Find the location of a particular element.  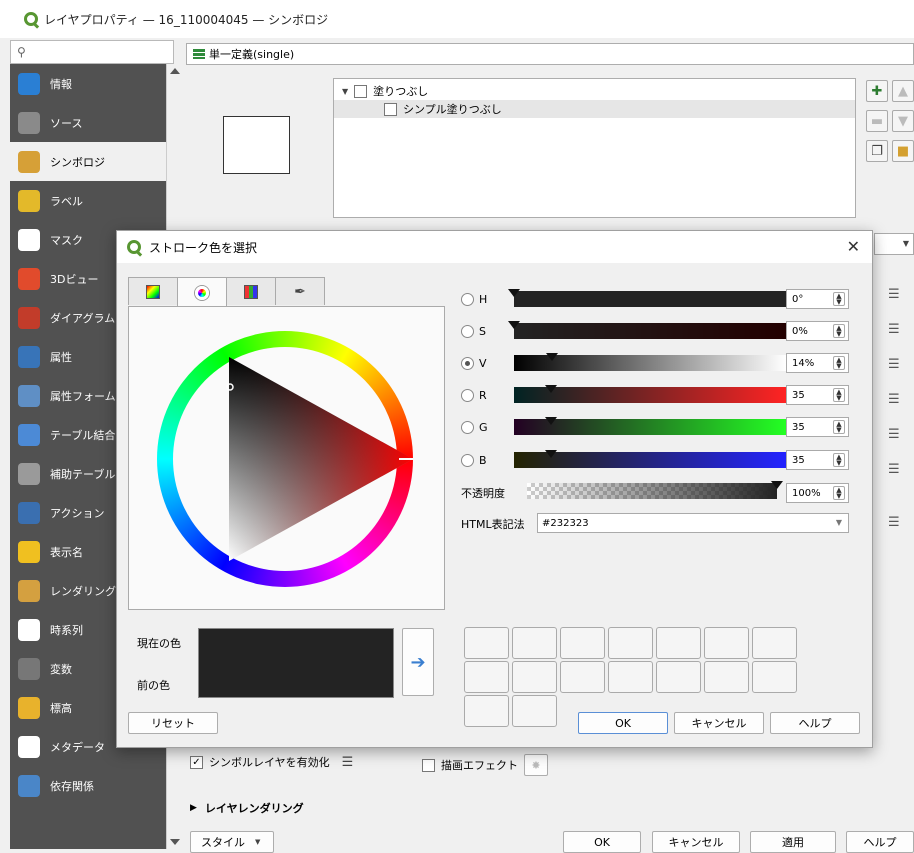

remove-layer-button: ▲ is located at coordinates (903, 91).